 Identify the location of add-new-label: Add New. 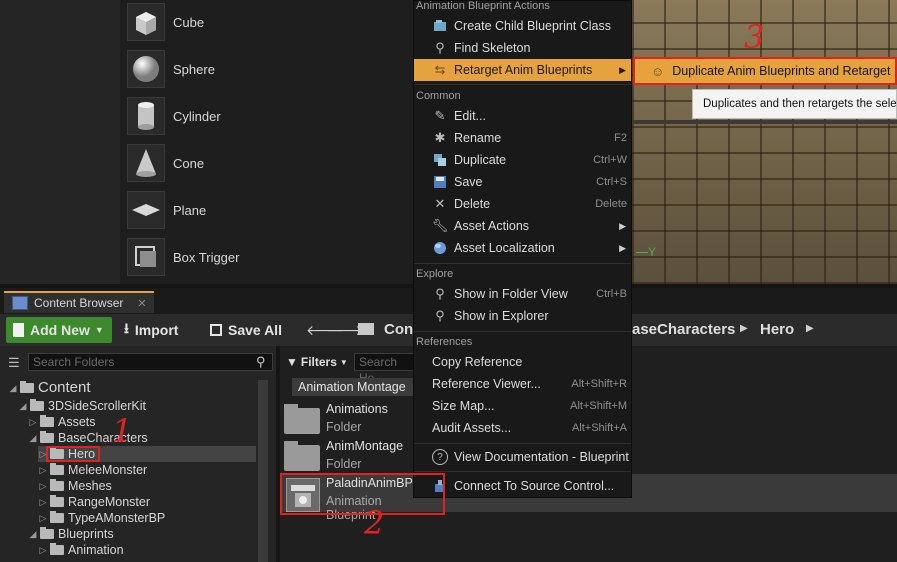
(60, 330).